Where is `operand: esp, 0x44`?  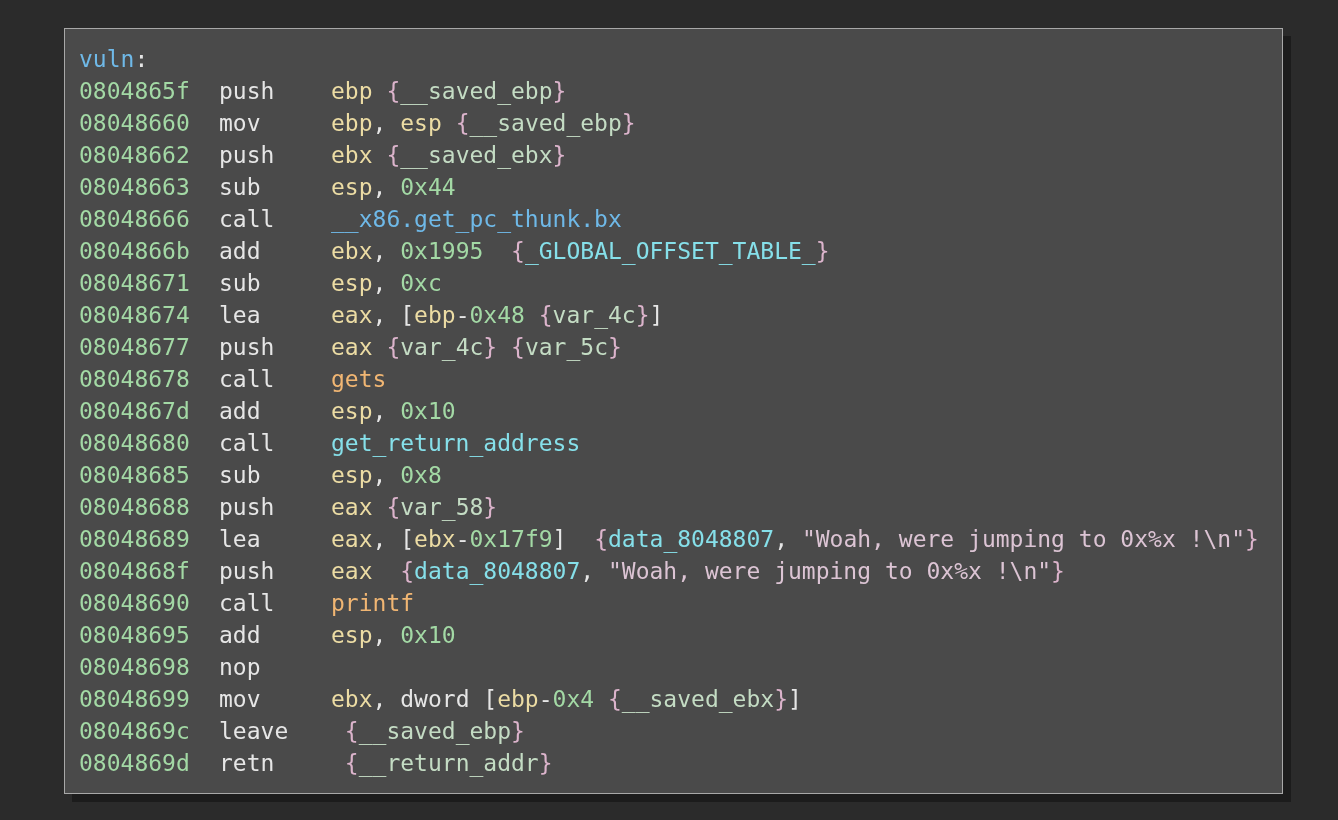
operand: esp, 0x44 is located at coordinates (393, 187).